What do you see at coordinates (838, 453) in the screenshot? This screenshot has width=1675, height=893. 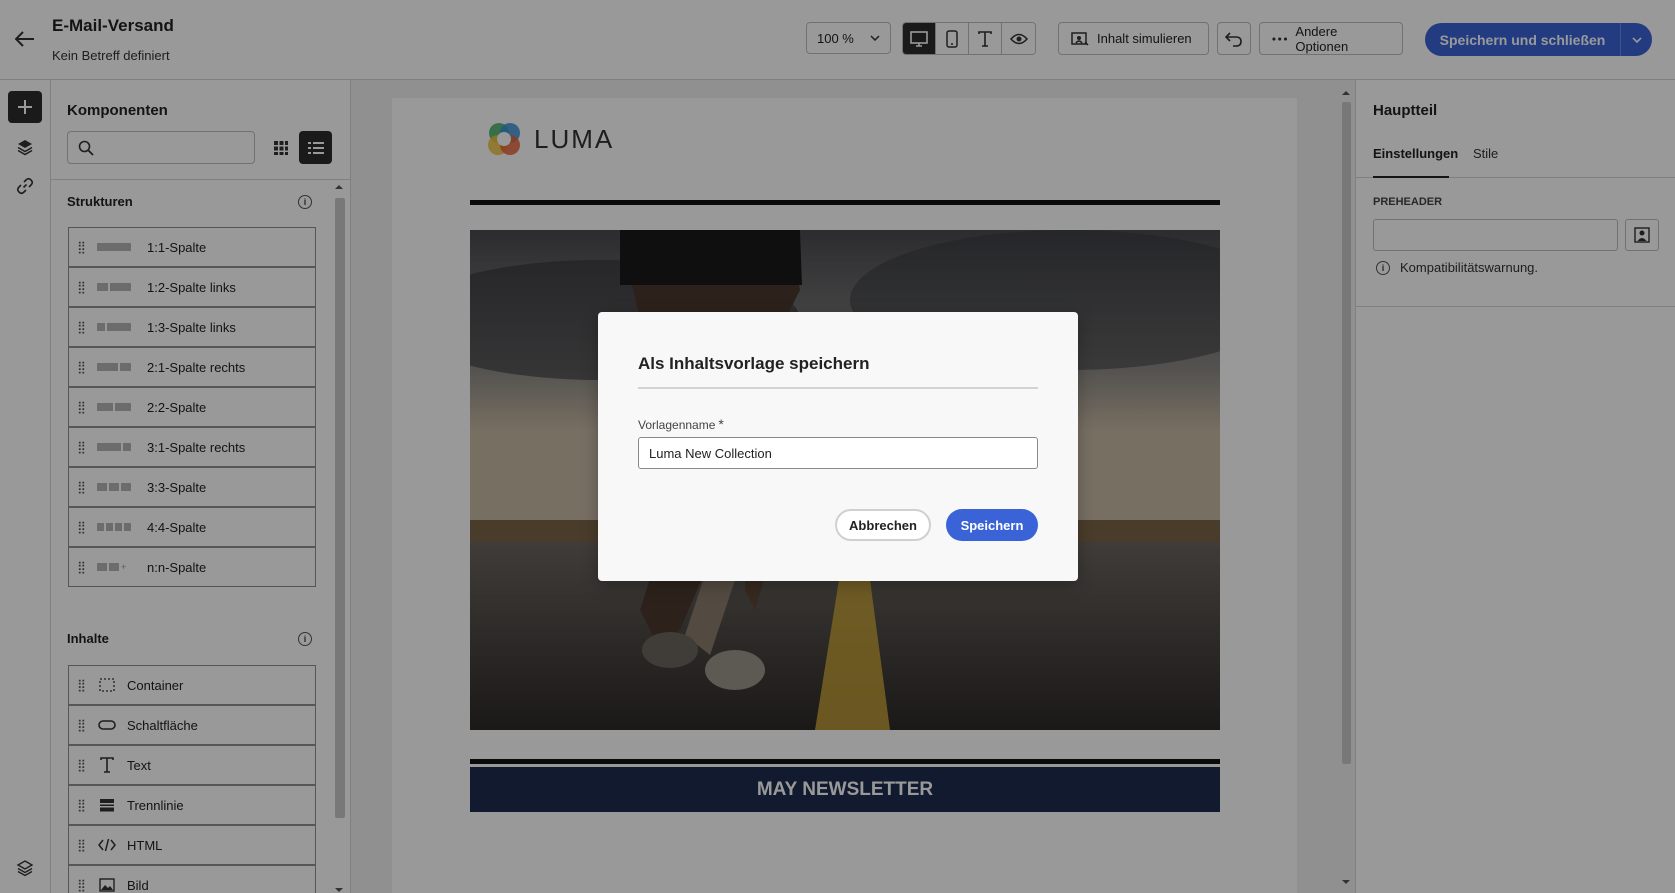 I see `template-name-input` at bounding box center [838, 453].